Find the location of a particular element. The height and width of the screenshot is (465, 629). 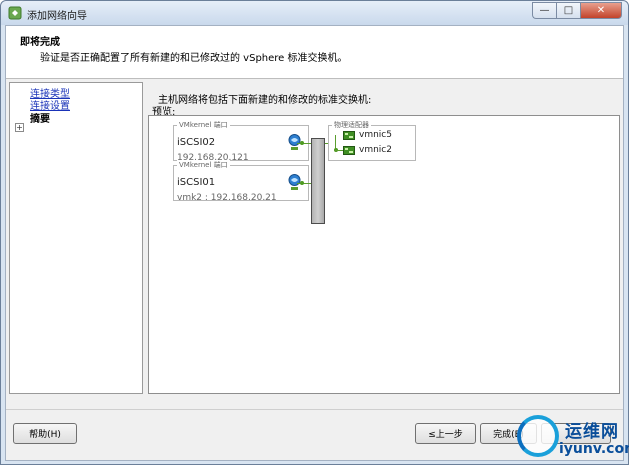

adapter-link is located at coordinates (339, 150).